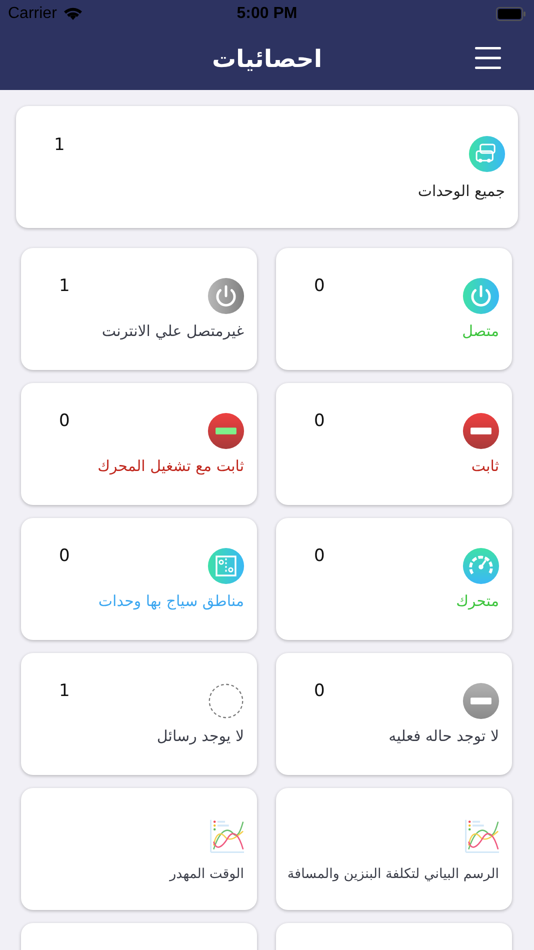 This screenshot has height=950, width=534. Describe the element at coordinates (267, 14) in the screenshot. I see `status-time: 5:00 PM` at that location.